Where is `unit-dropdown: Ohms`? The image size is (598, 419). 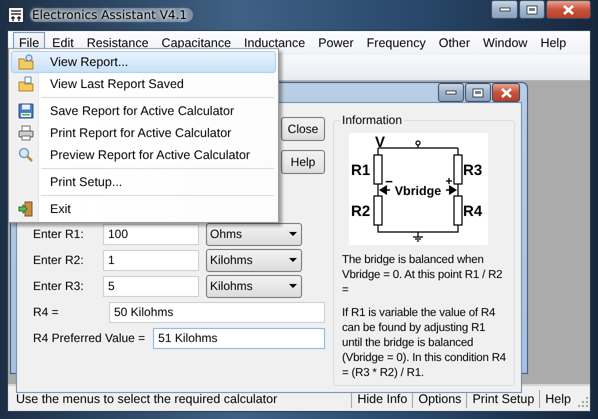
unit-dropdown: Ohms is located at coordinates (254, 234).